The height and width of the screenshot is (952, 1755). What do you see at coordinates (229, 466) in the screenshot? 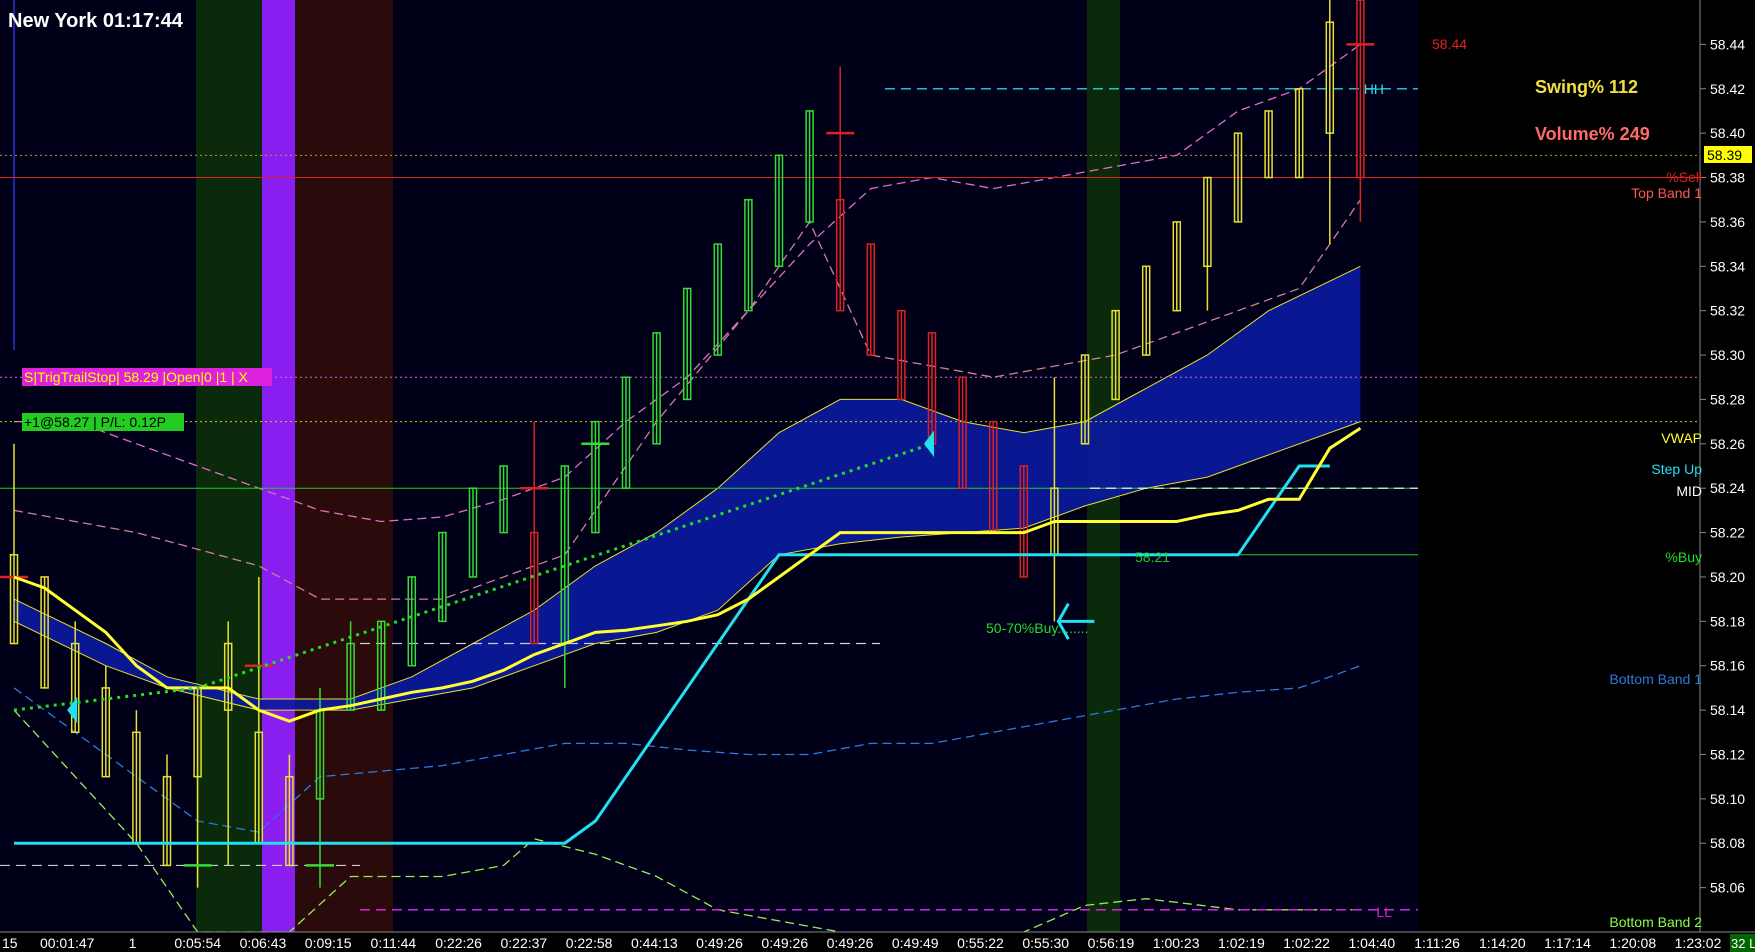
I see `session-zone-green` at bounding box center [229, 466].